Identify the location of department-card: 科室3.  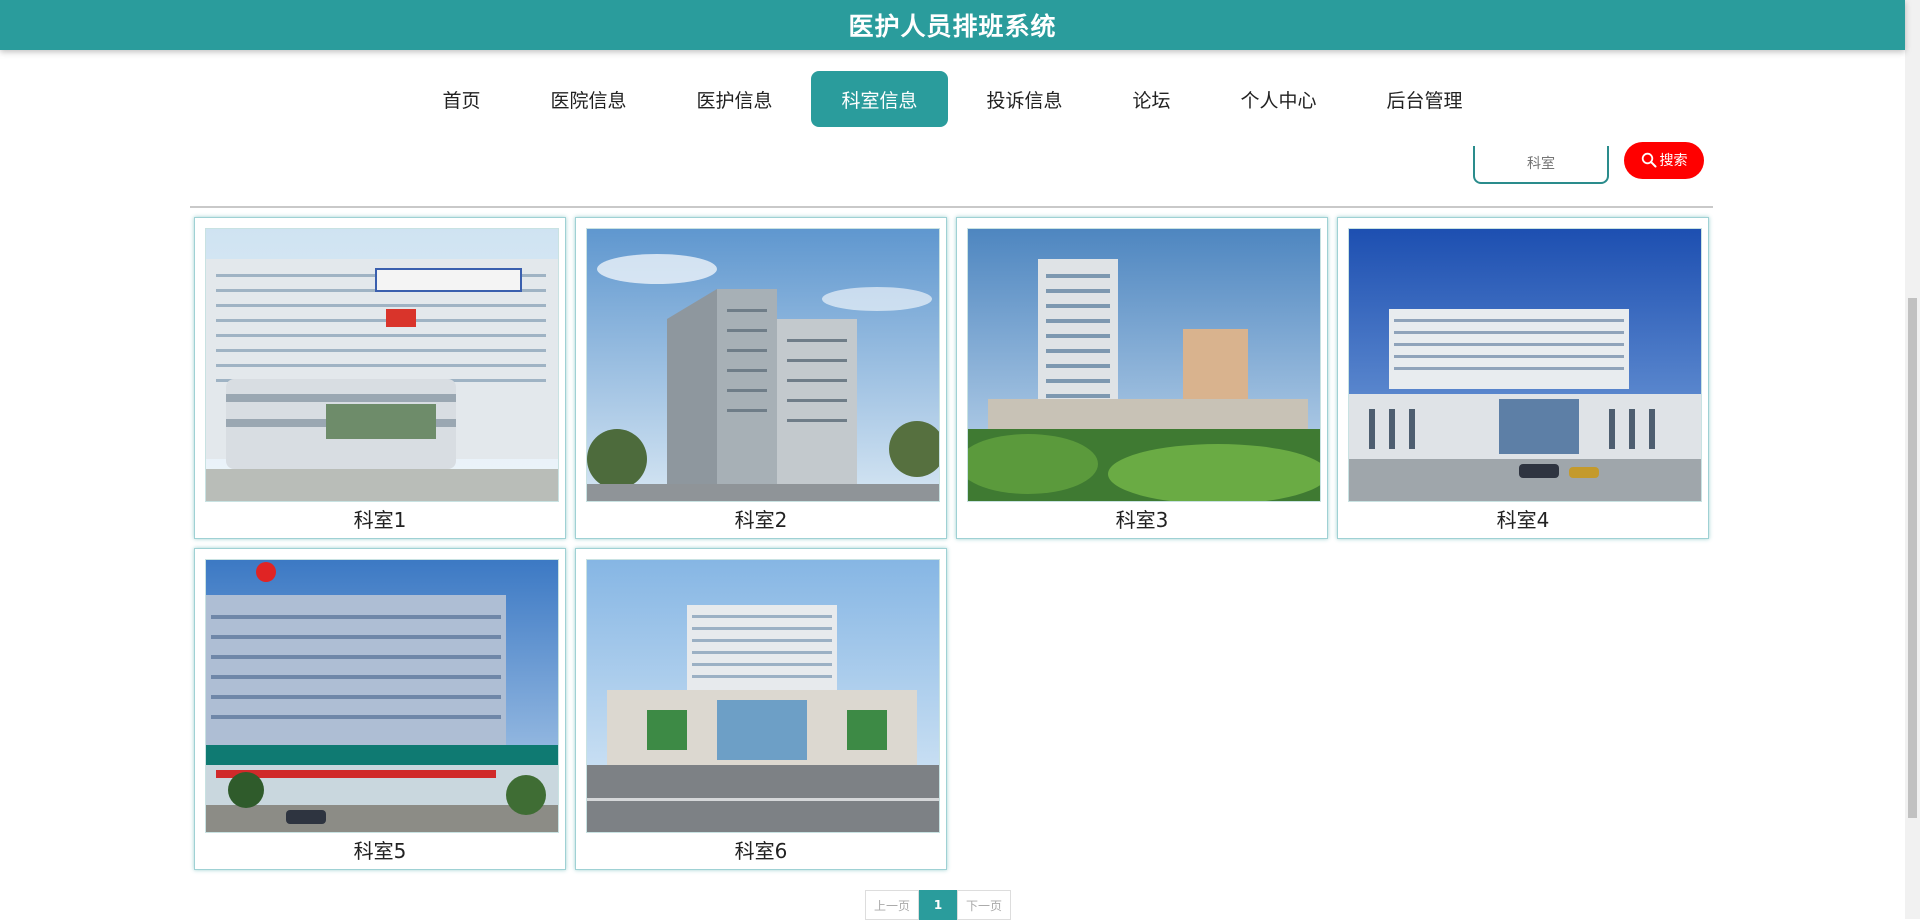
(1142, 378).